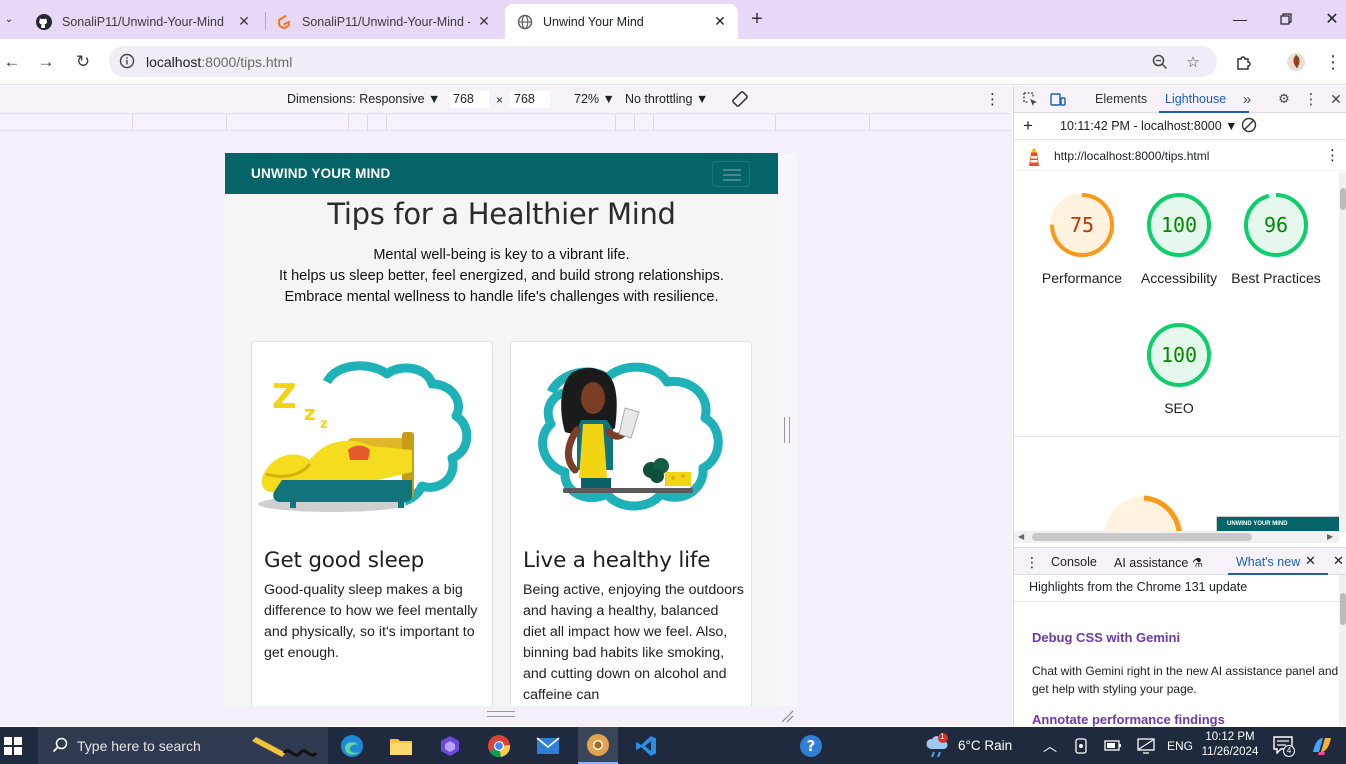  I want to click on media-query-bar, so click(506, 122).